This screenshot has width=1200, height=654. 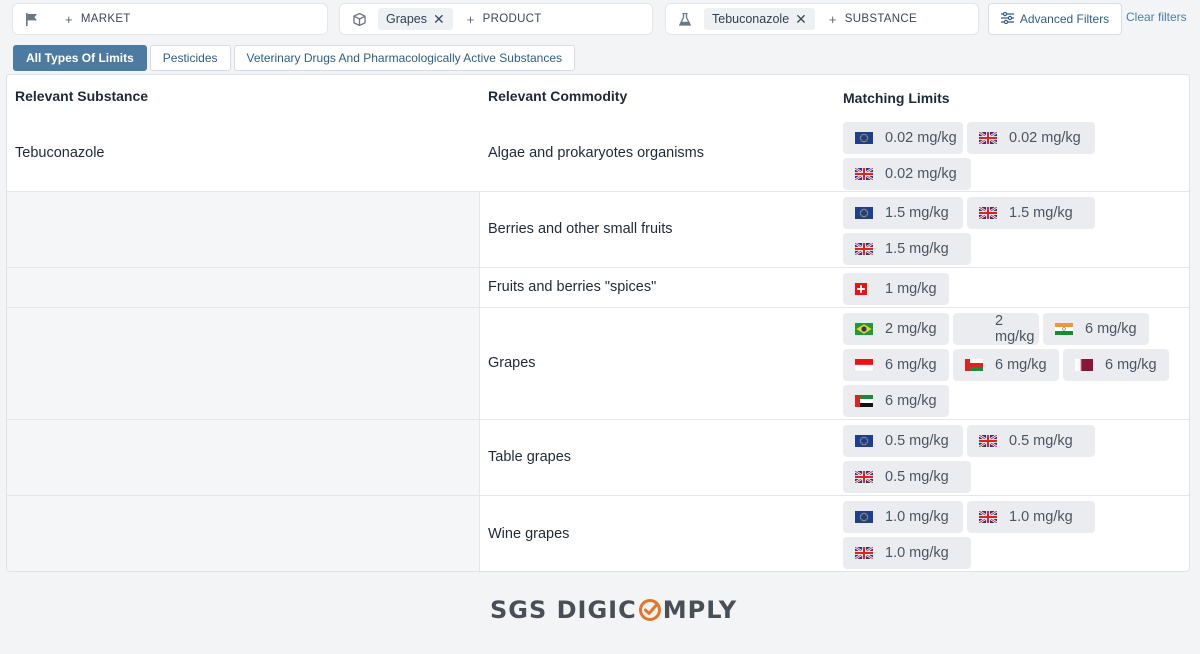 What do you see at coordinates (359, 19) in the screenshot?
I see `cube-icon` at bounding box center [359, 19].